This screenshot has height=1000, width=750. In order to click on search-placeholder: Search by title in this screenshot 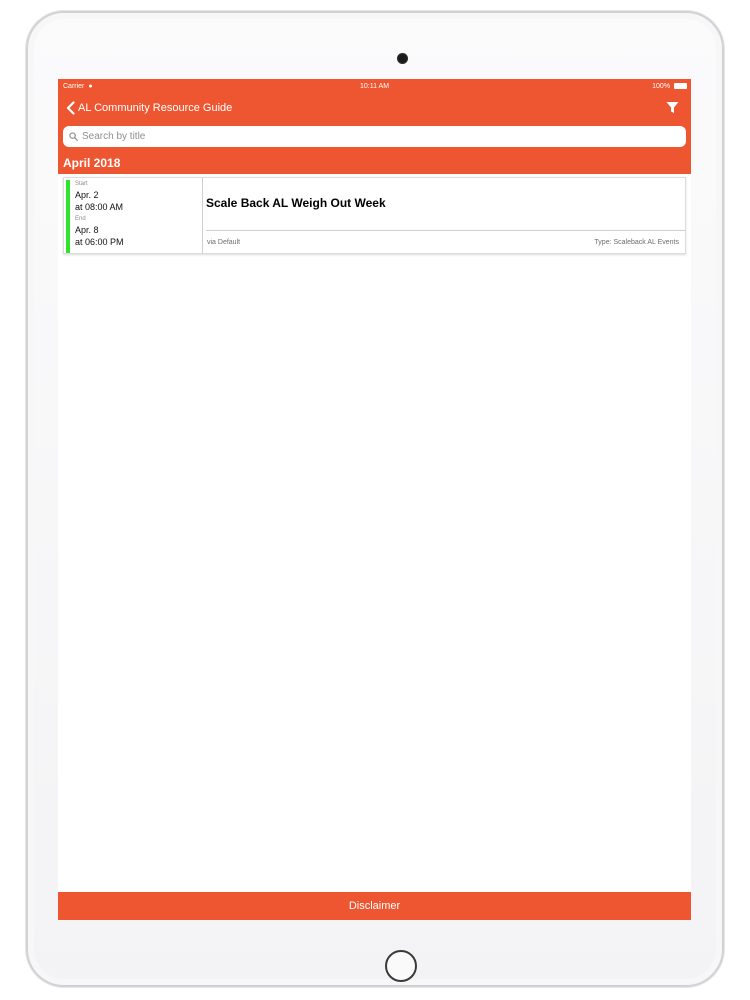, I will do `click(114, 136)`.